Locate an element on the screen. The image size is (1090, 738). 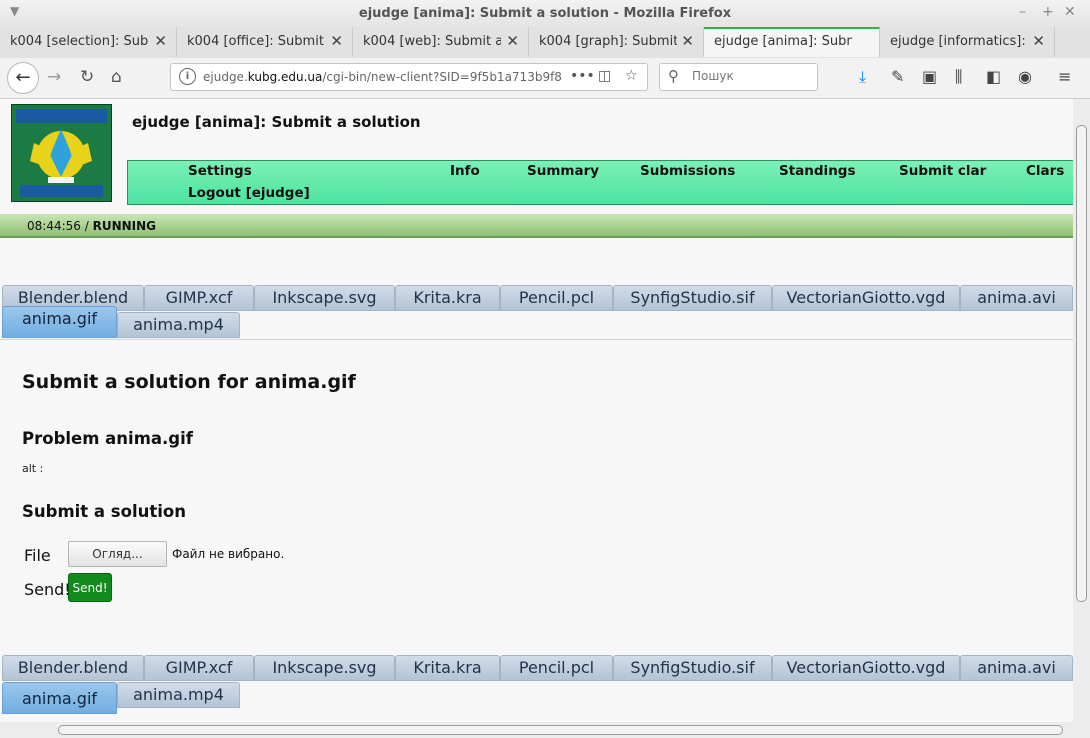
forward-icon: → is located at coordinates (54, 77).